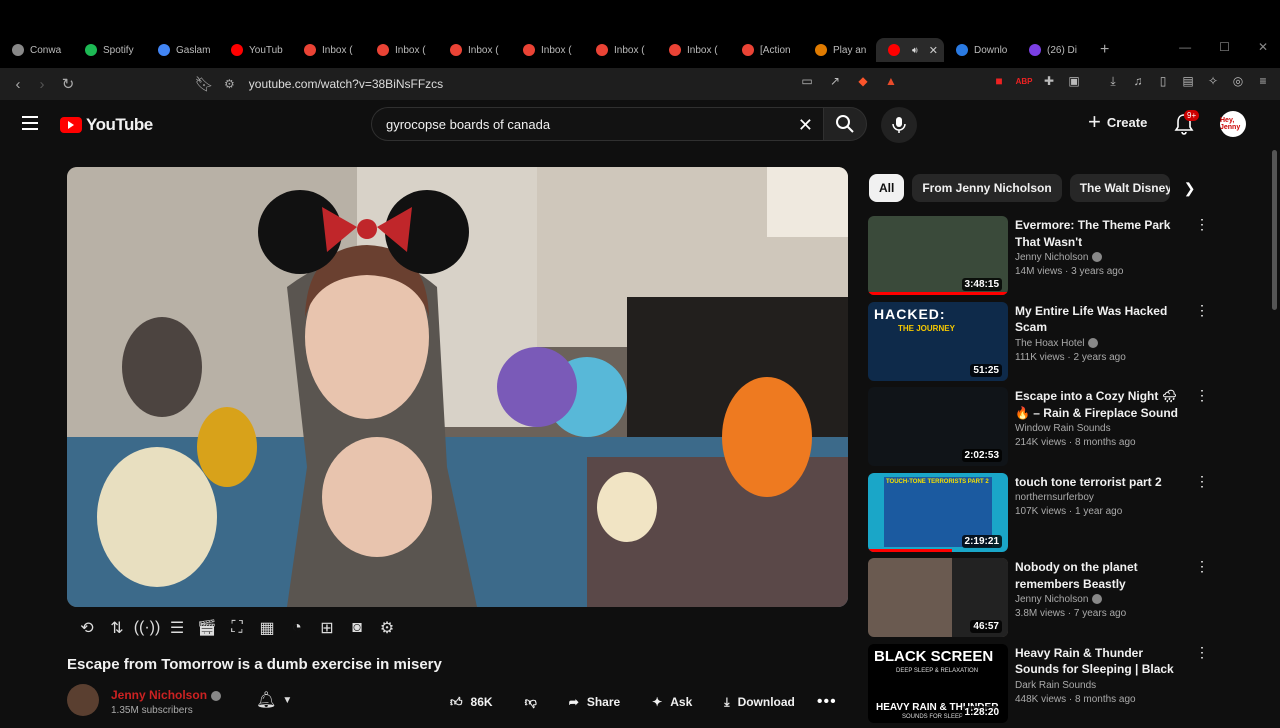 The image size is (1280, 728). What do you see at coordinates (1100, 428) in the screenshot?
I see `recommendation-channel: Window Rain Sounds` at bounding box center [1100, 428].